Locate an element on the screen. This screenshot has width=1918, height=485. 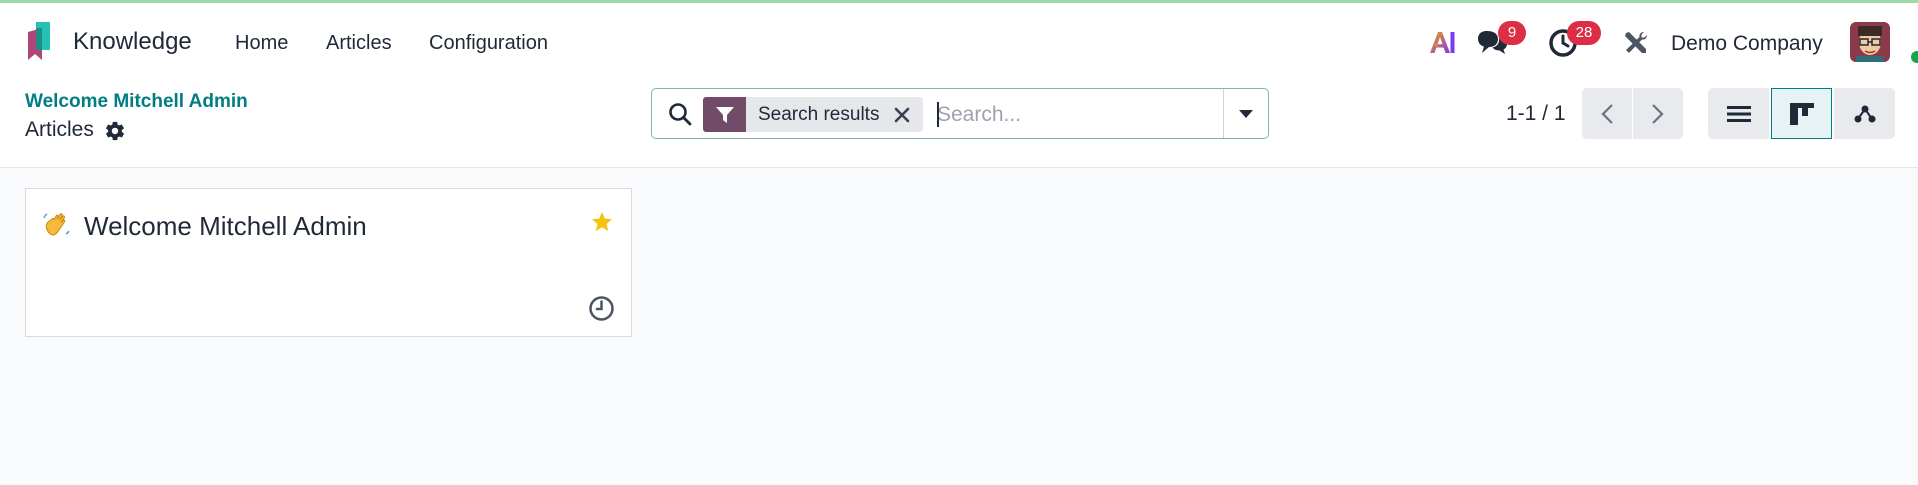
list-icon is located at coordinates (1738, 113).